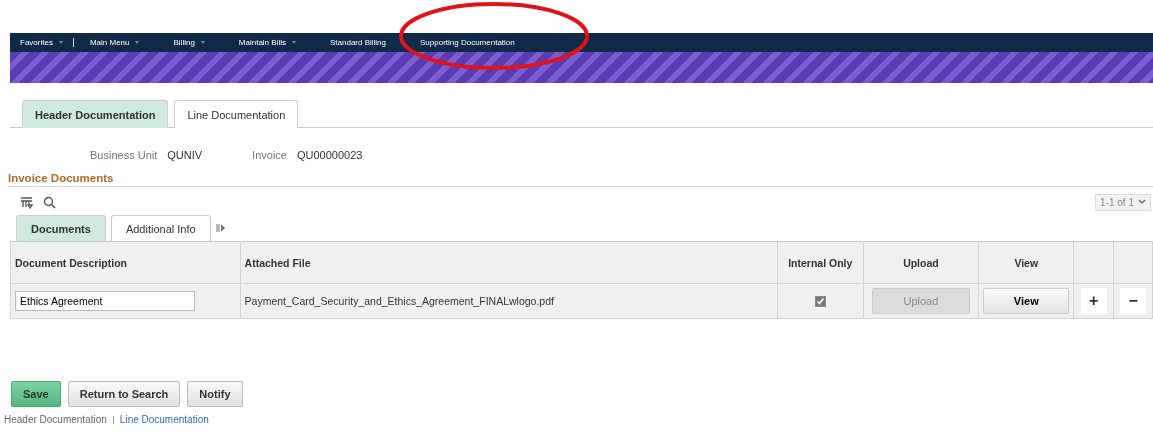  What do you see at coordinates (509, 262) in the screenshot?
I see `column-header: Attached File` at bounding box center [509, 262].